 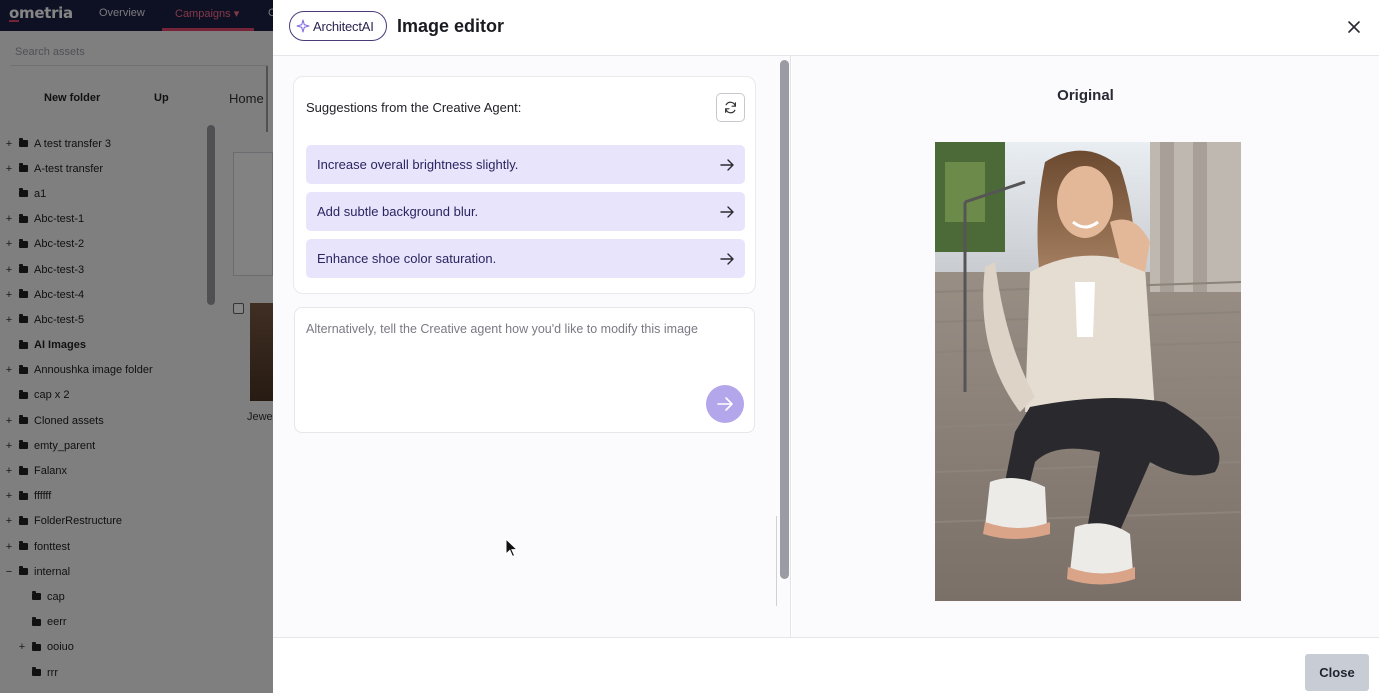 I want to click on original-label: Original, so click(x=1085, y=95).